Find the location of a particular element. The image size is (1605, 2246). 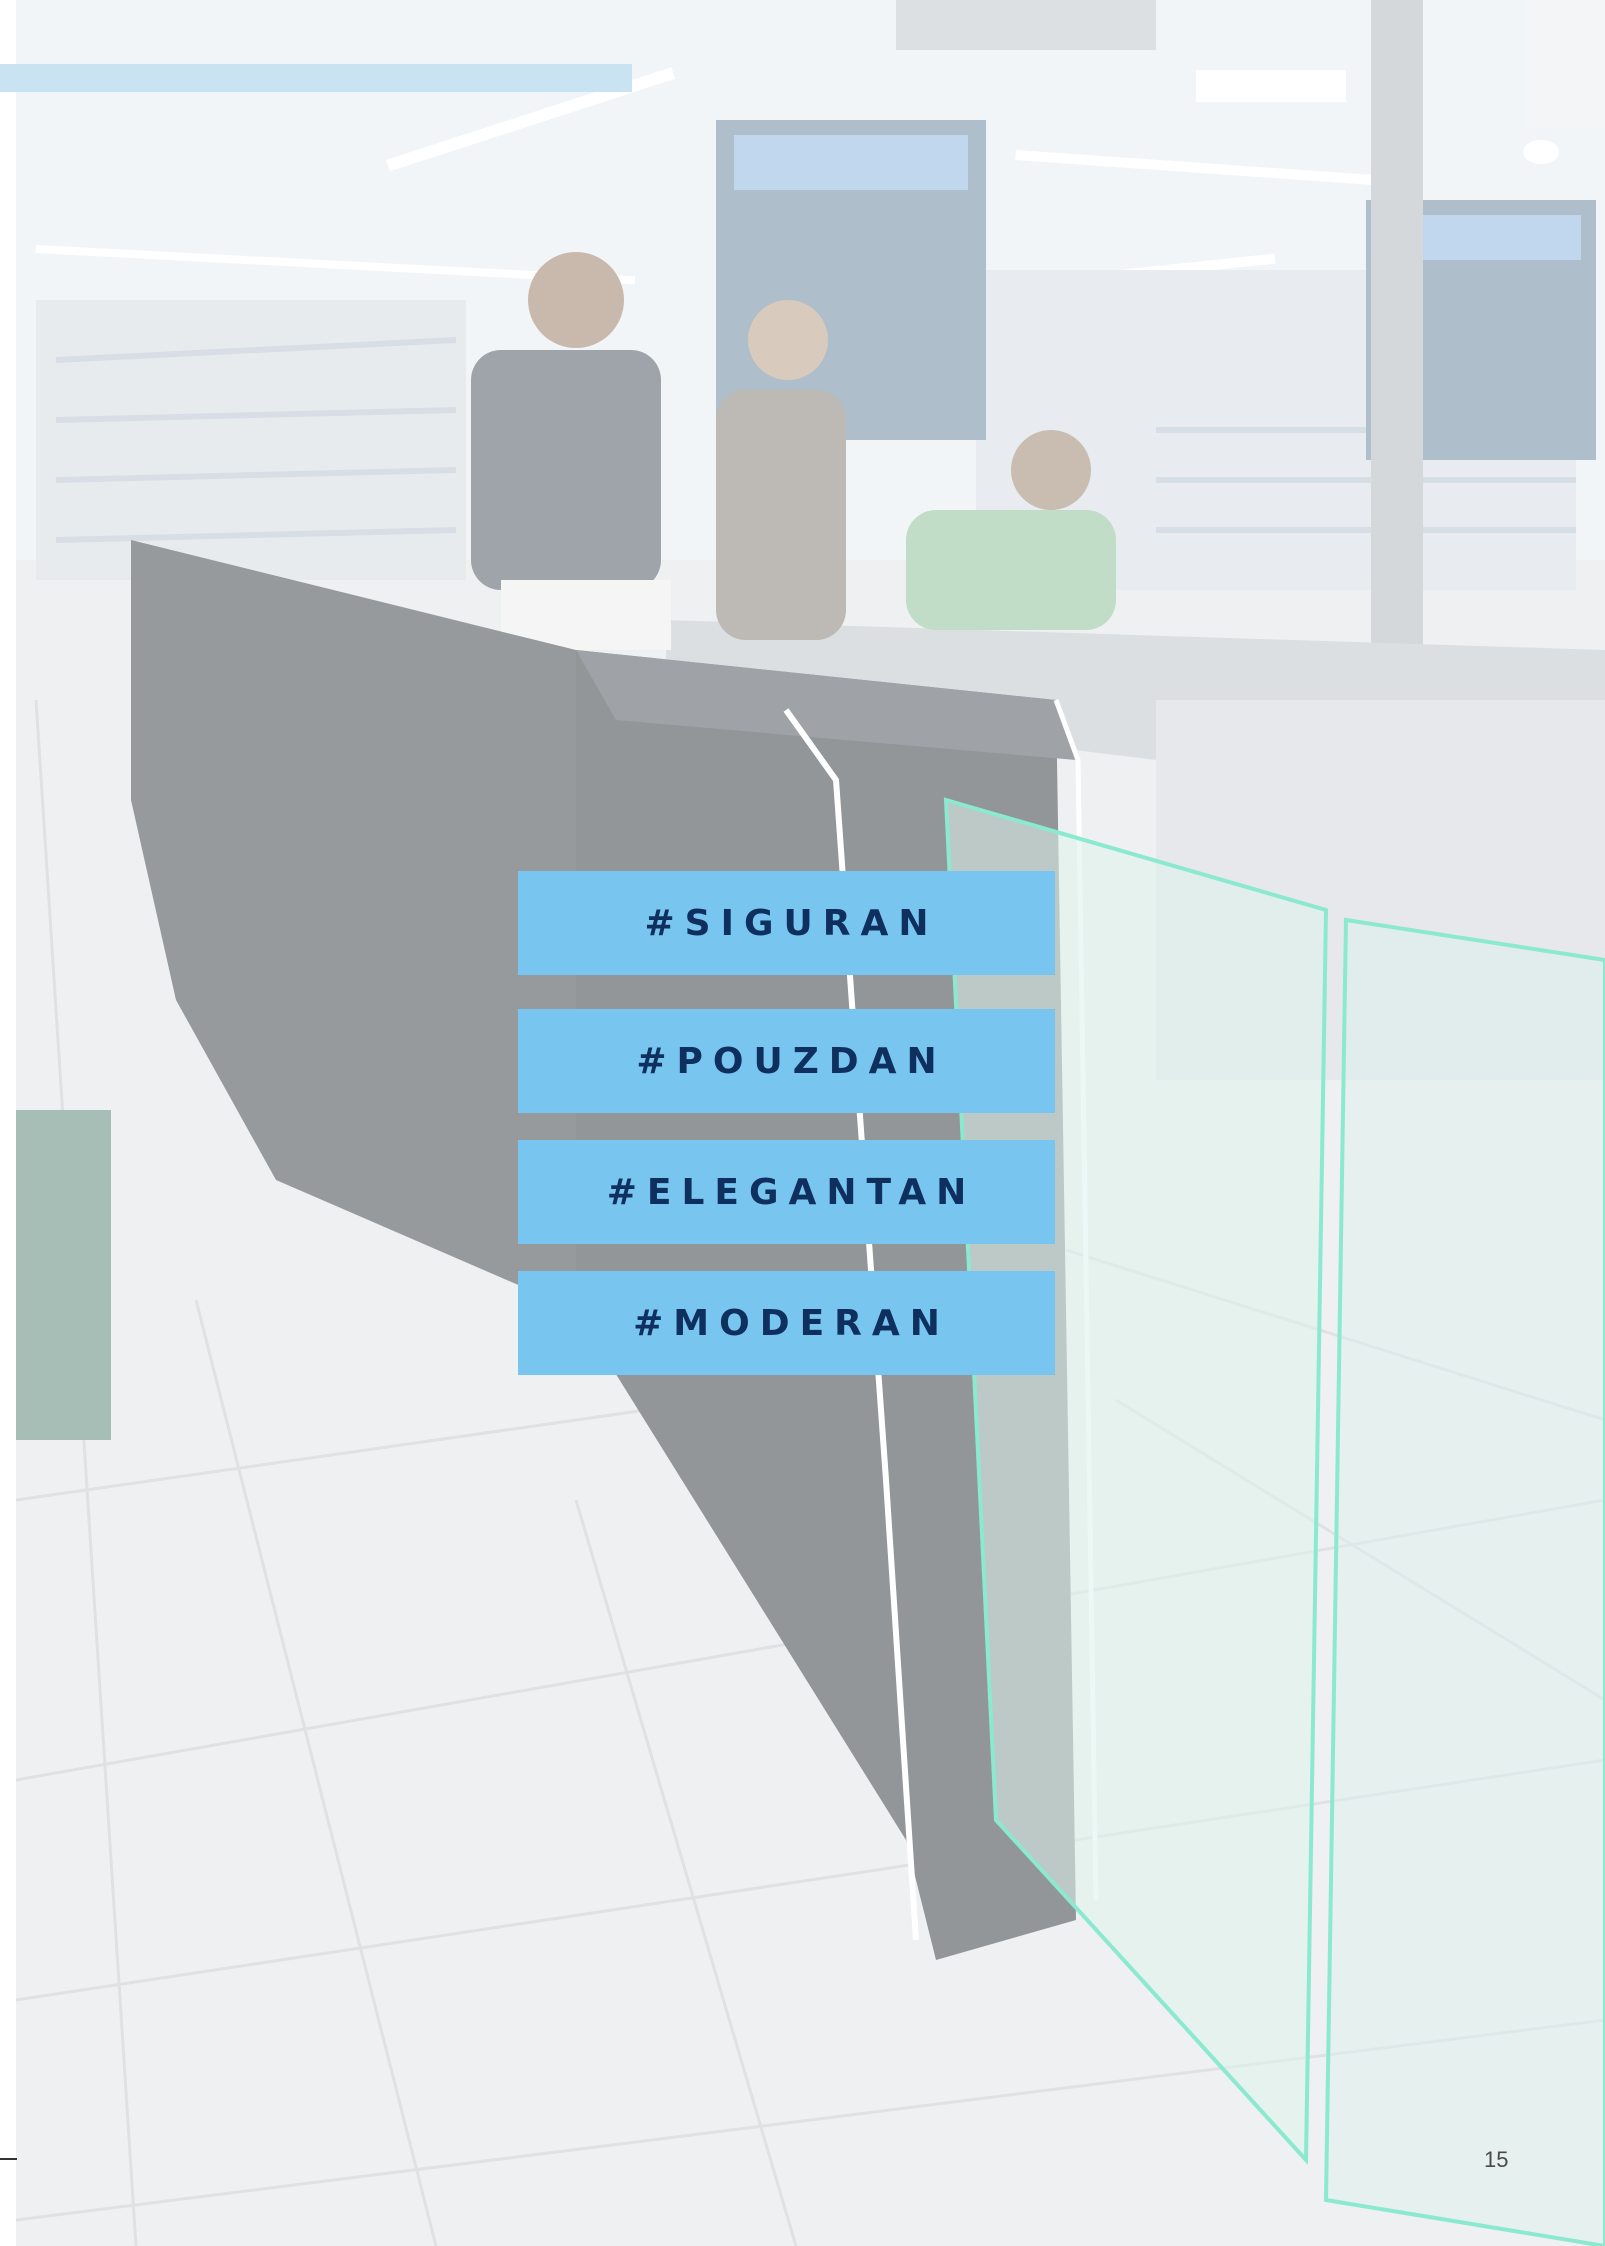

hashtag-pouzdan: #POUZDAN is located at coordinates (786, 1061).